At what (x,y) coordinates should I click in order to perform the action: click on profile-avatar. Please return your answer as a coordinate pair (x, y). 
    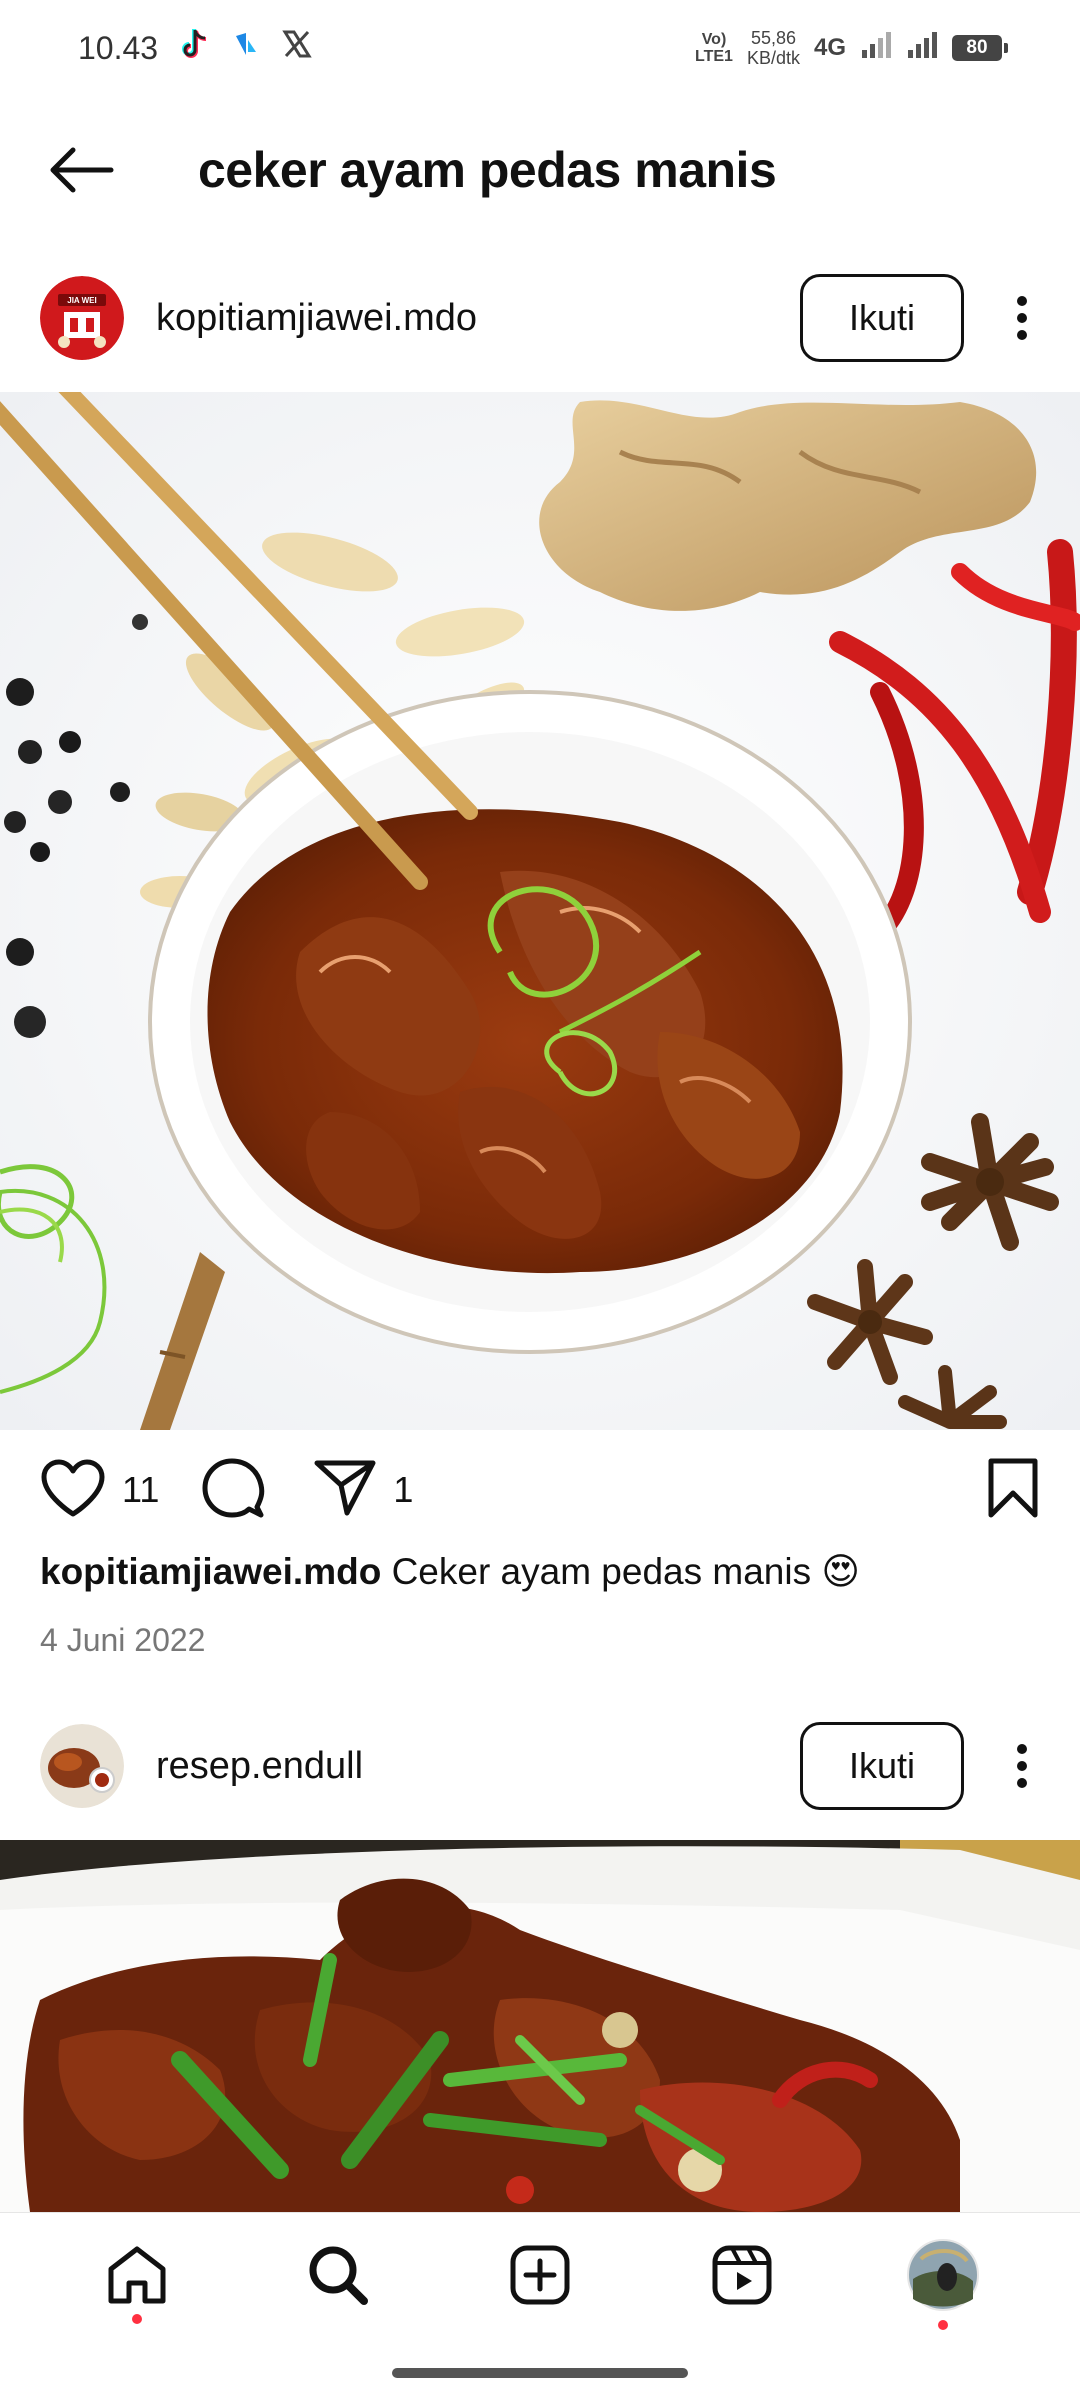
    Looking at the image, I should click on (943, 2275).